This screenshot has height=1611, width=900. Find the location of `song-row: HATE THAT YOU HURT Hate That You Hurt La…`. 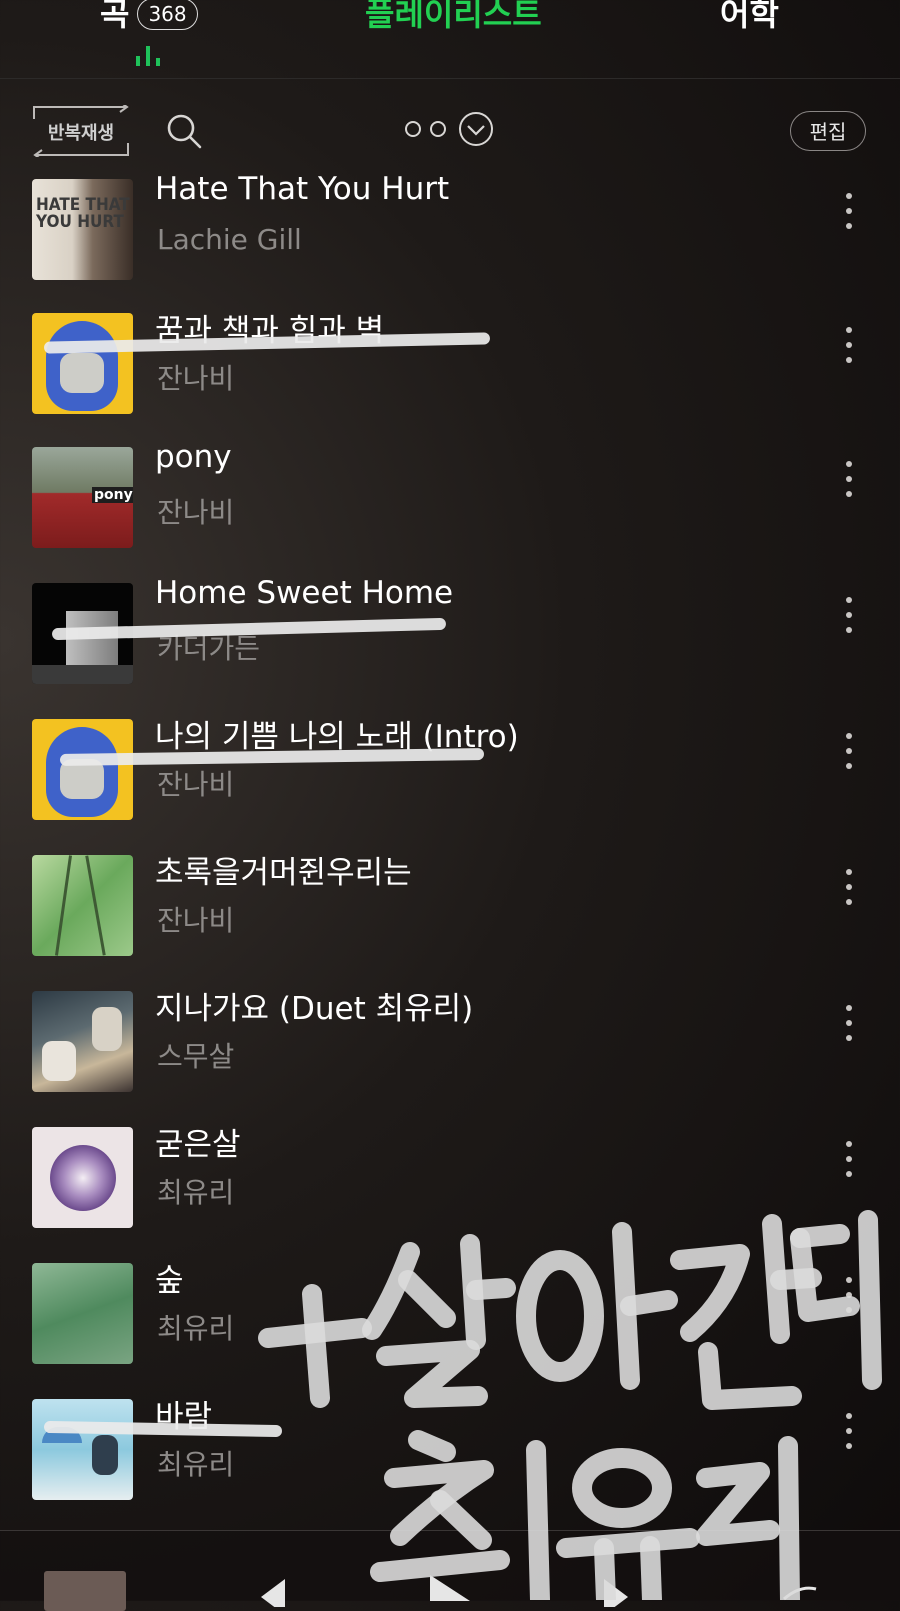

song-row: HATE THAT YOU HURT Hate That You Hurt La… is located at coordinates (450, 241).